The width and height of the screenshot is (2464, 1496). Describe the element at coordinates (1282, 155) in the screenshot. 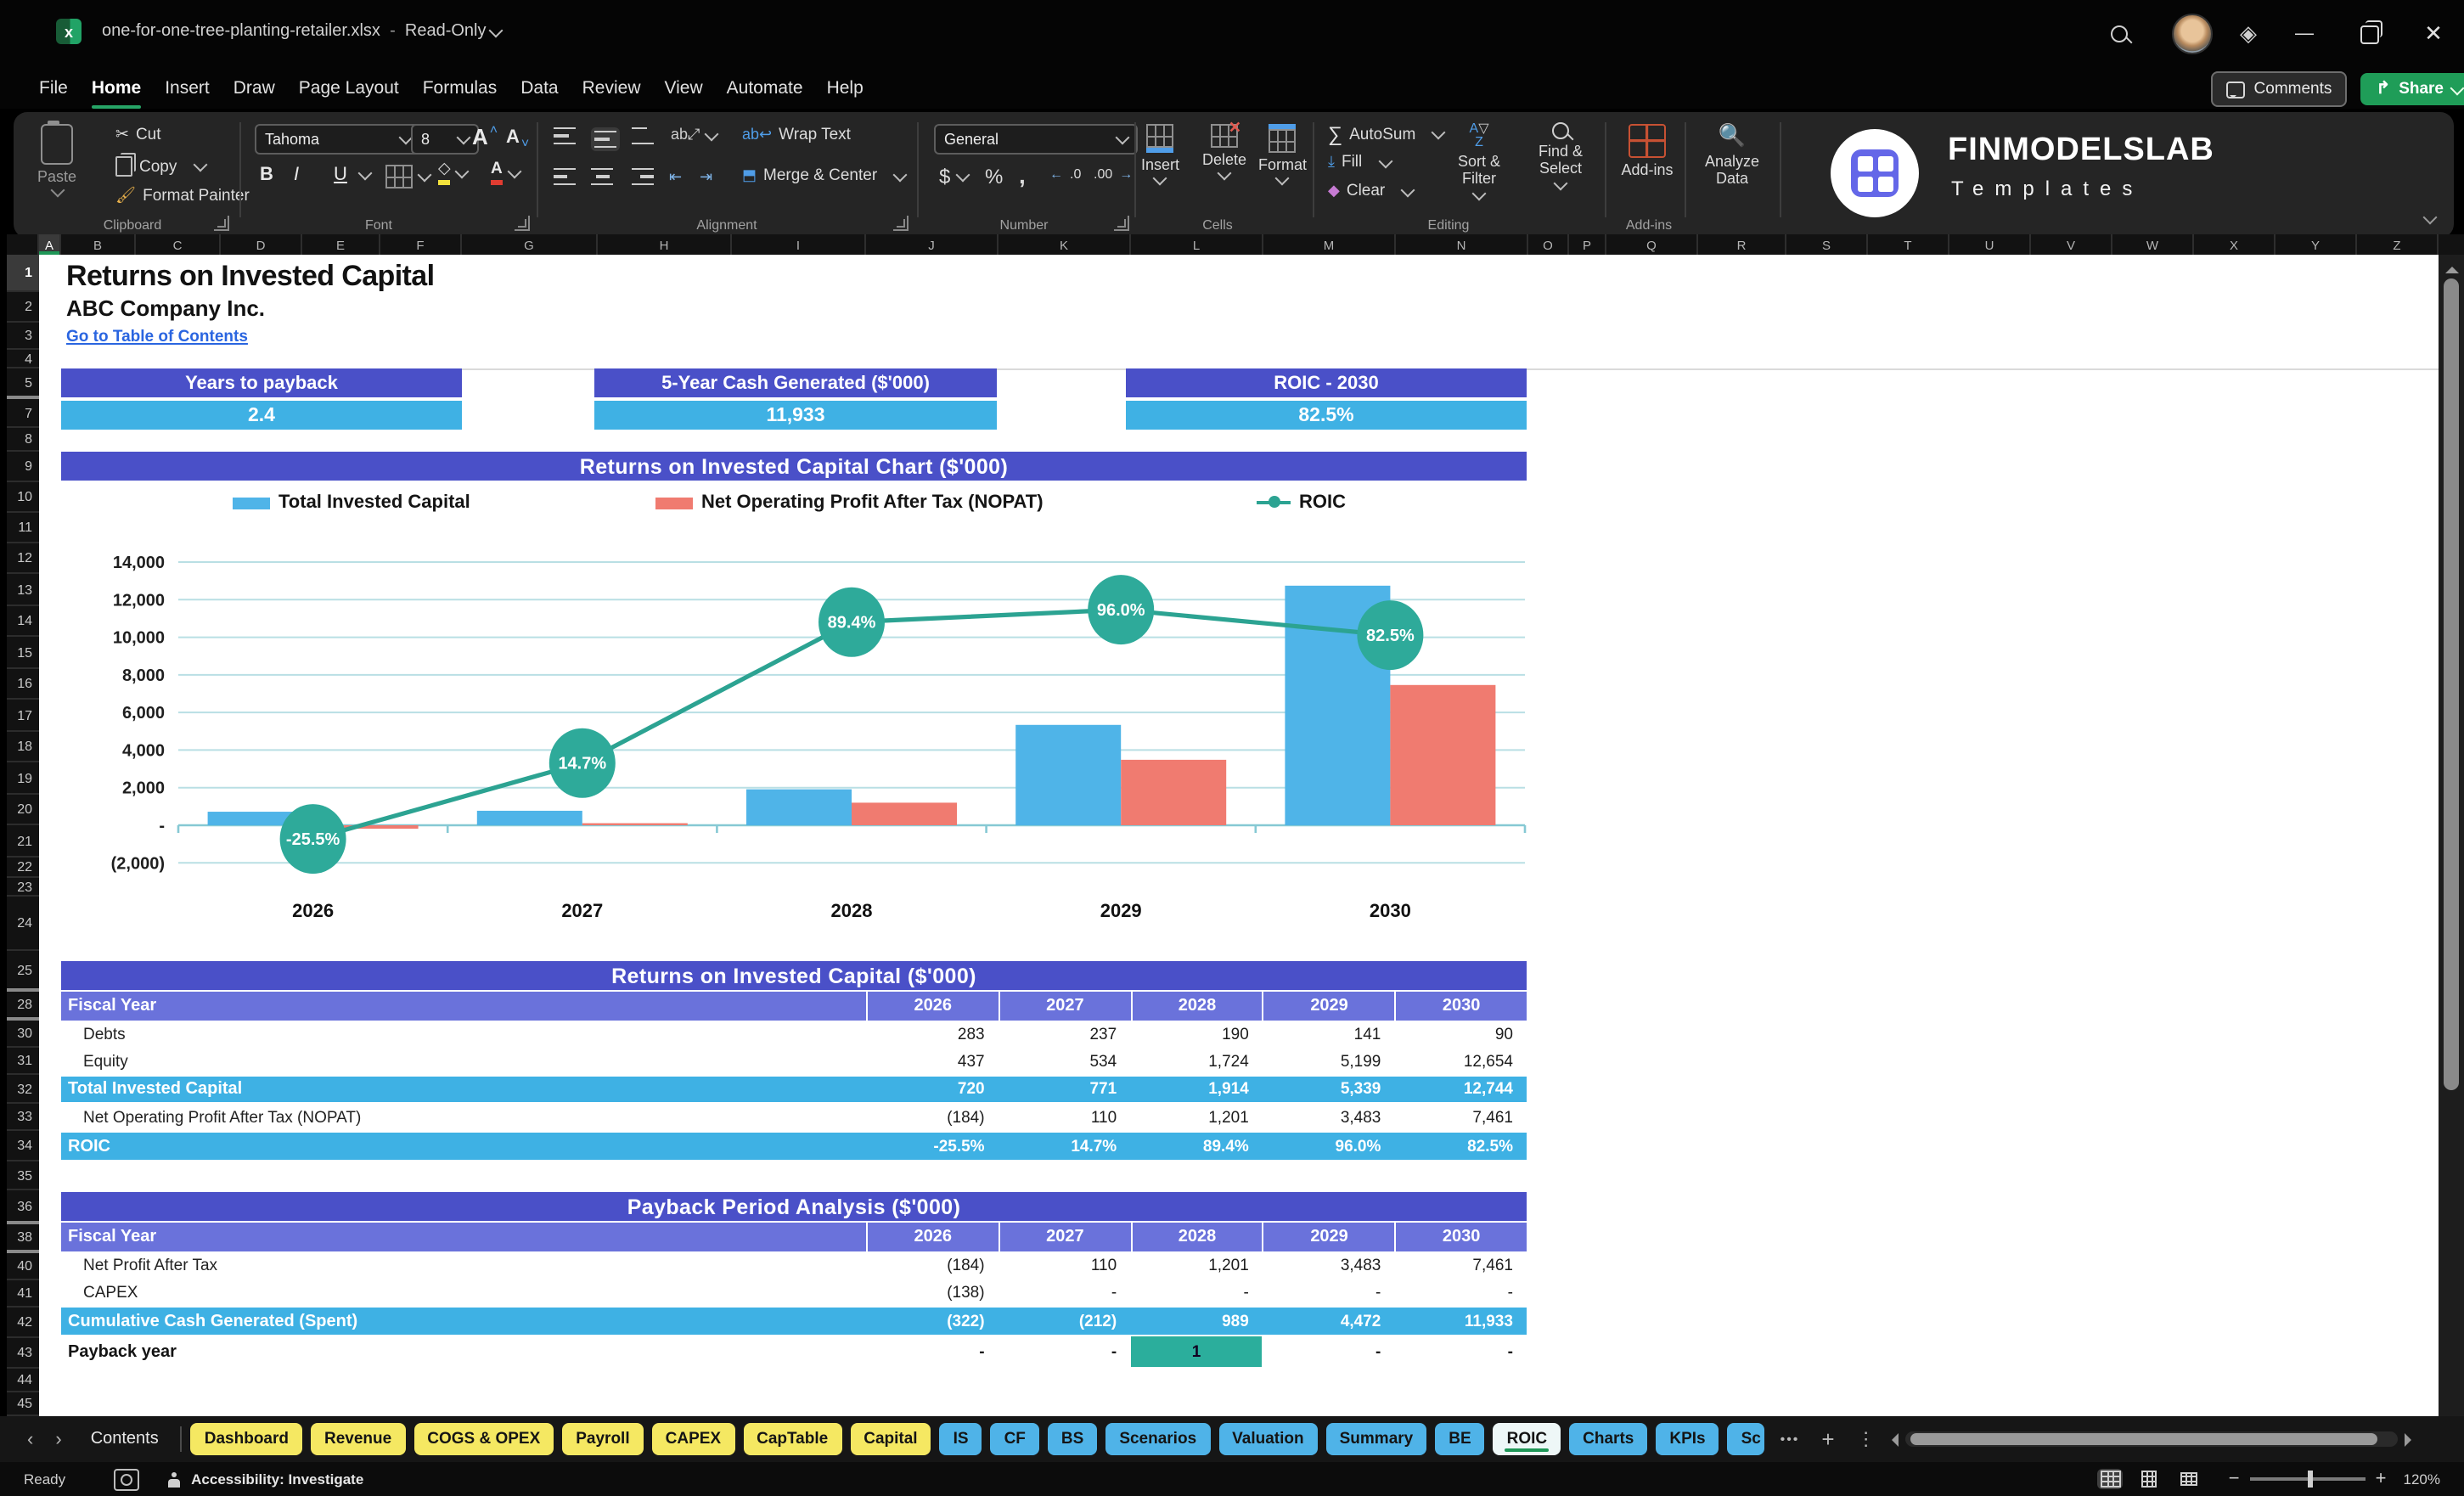

I see `format-cells-button: Format` at that location.